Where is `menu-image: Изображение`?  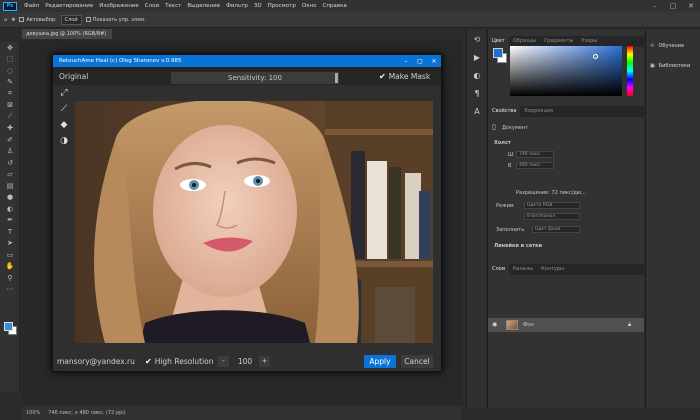
menu-image: Изображение is located at coordinates (119, 6).